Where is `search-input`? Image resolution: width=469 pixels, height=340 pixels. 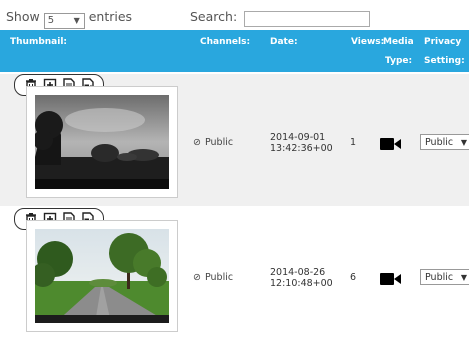
search-input is located at coordinates (307, 19).